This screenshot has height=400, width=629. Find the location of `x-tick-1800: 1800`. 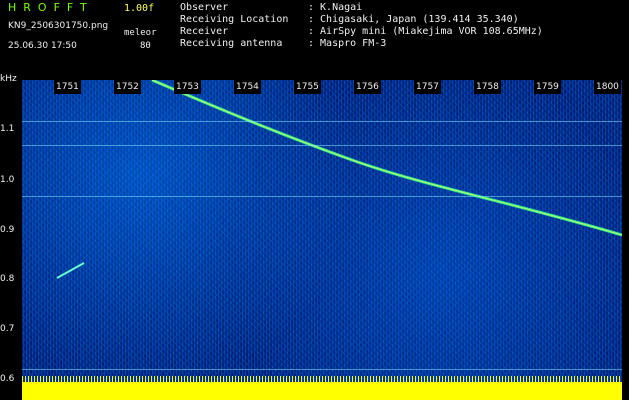

x-tick-1800: 1800 is located at coordinates (607, 87).